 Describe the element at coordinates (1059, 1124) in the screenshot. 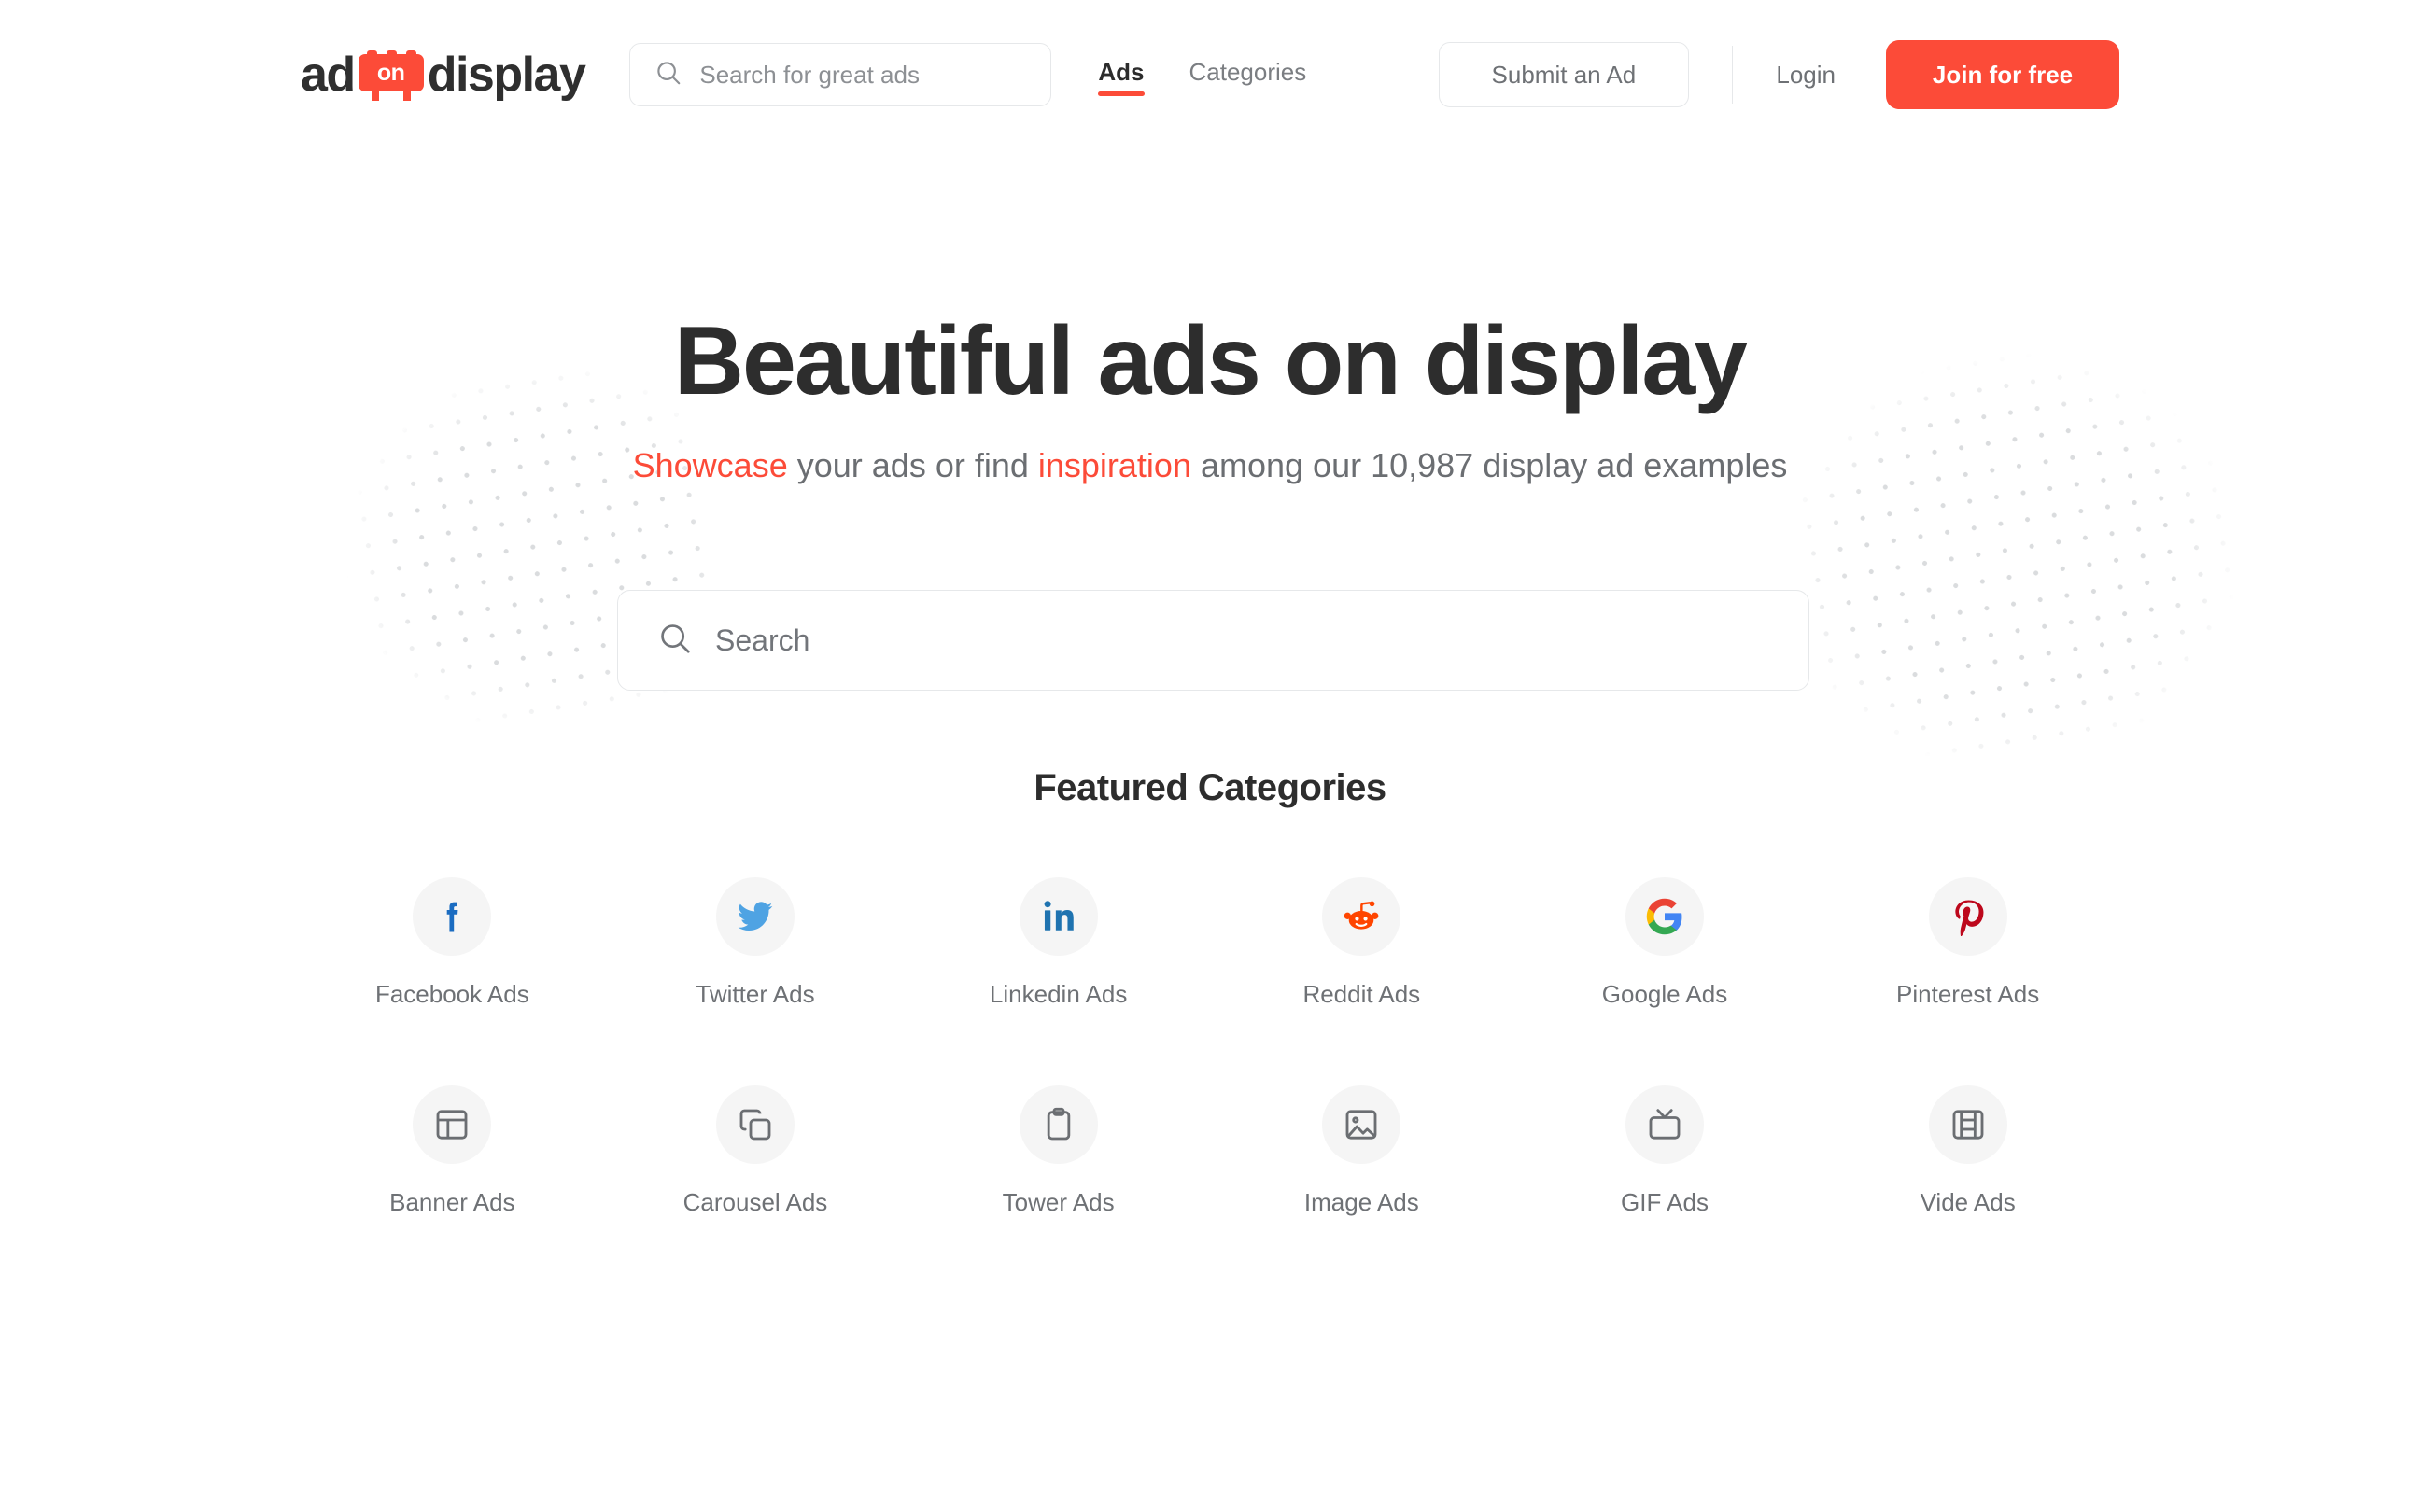

I see `clipboard-icon` at that location.